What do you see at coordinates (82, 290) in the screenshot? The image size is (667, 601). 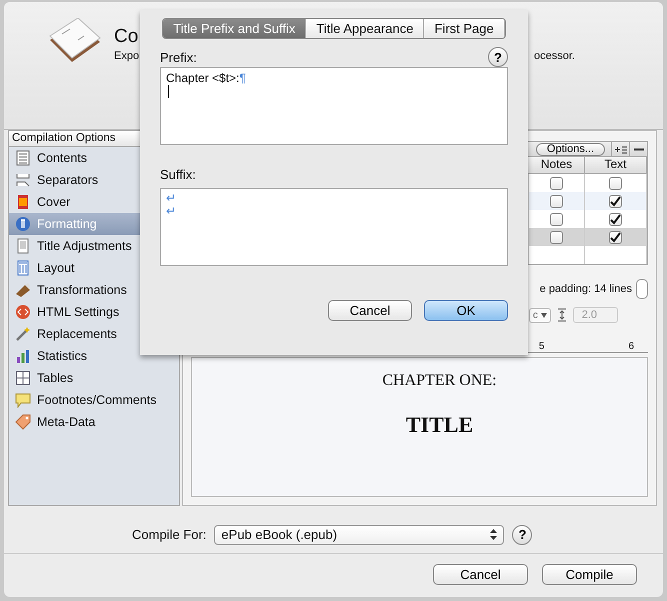 I see `sidebar-item-label: Transformations` at bounding box center [82, 290].